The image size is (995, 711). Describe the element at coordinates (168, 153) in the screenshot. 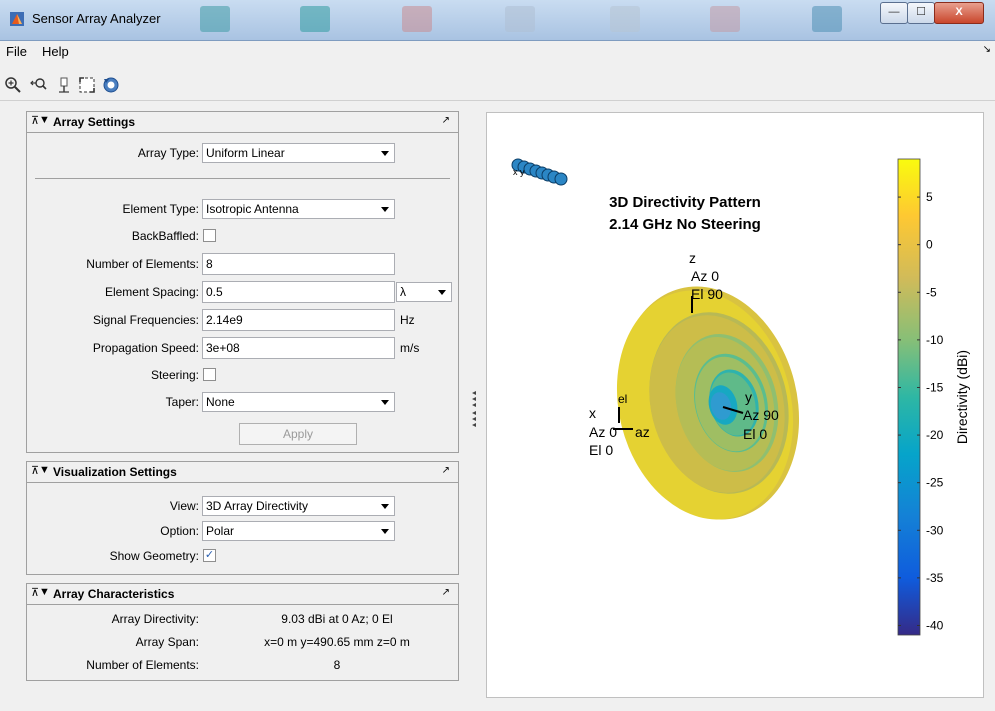

I see `array-type-label: Array Type:` at that location.